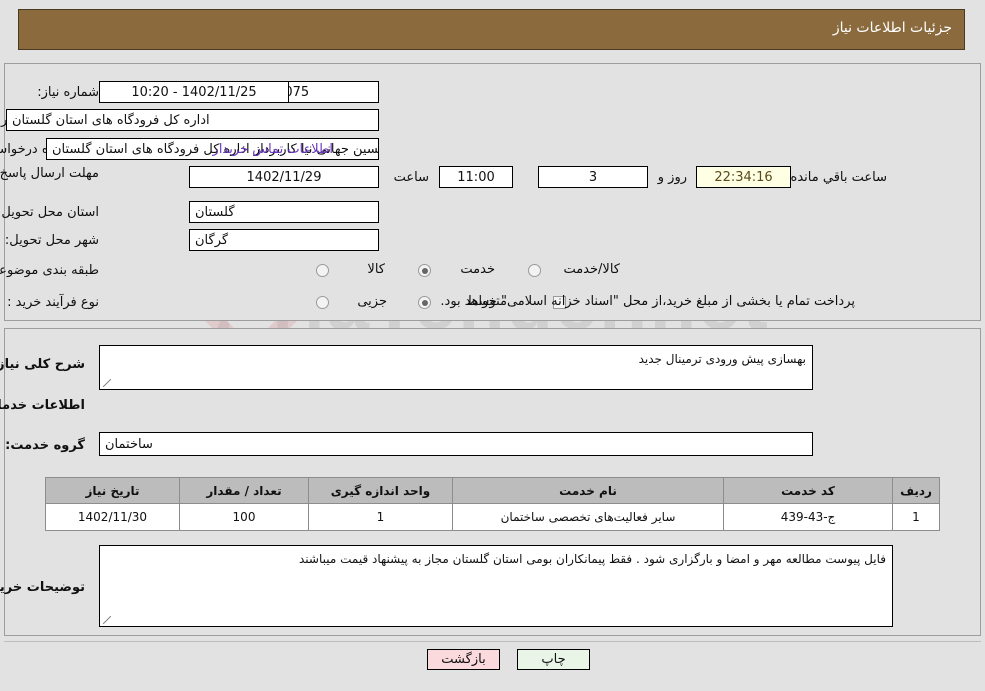 The height and width of the screenshot is (691, 985). Describe the element at coordinates (322, 270) in the screenshot. I see `radio-category-kala` at that location.